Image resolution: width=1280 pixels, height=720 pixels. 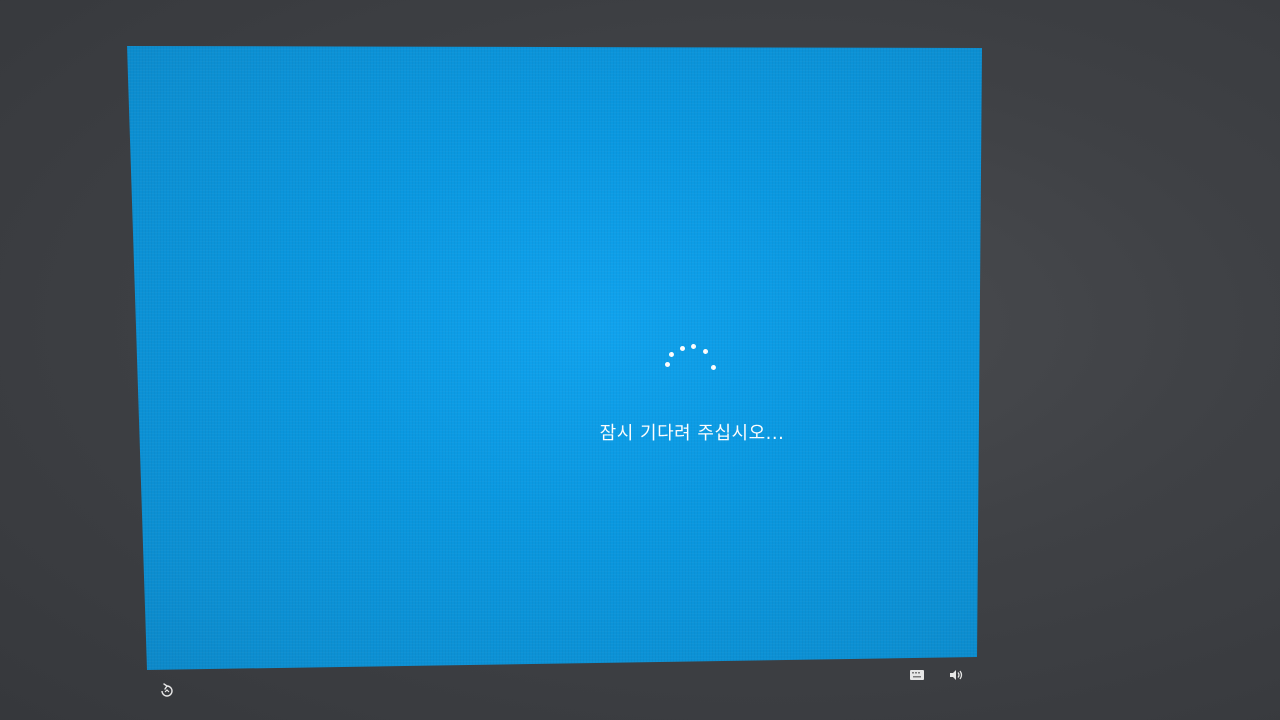 I want to click on ease-of-access-icon, so click(x=167, y=690).